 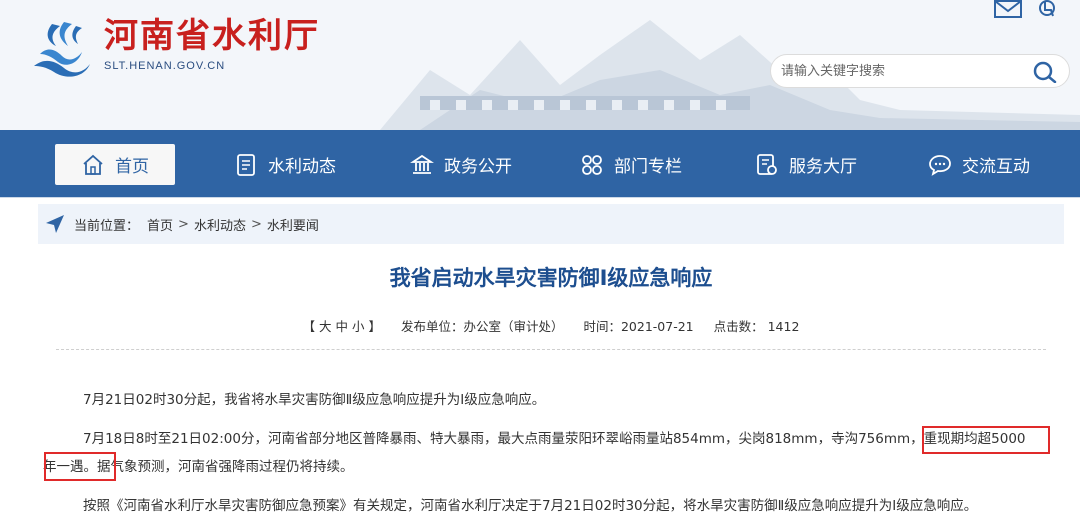 I want to click on site-title: 河南省水利厅, so click(x=212, y=36).